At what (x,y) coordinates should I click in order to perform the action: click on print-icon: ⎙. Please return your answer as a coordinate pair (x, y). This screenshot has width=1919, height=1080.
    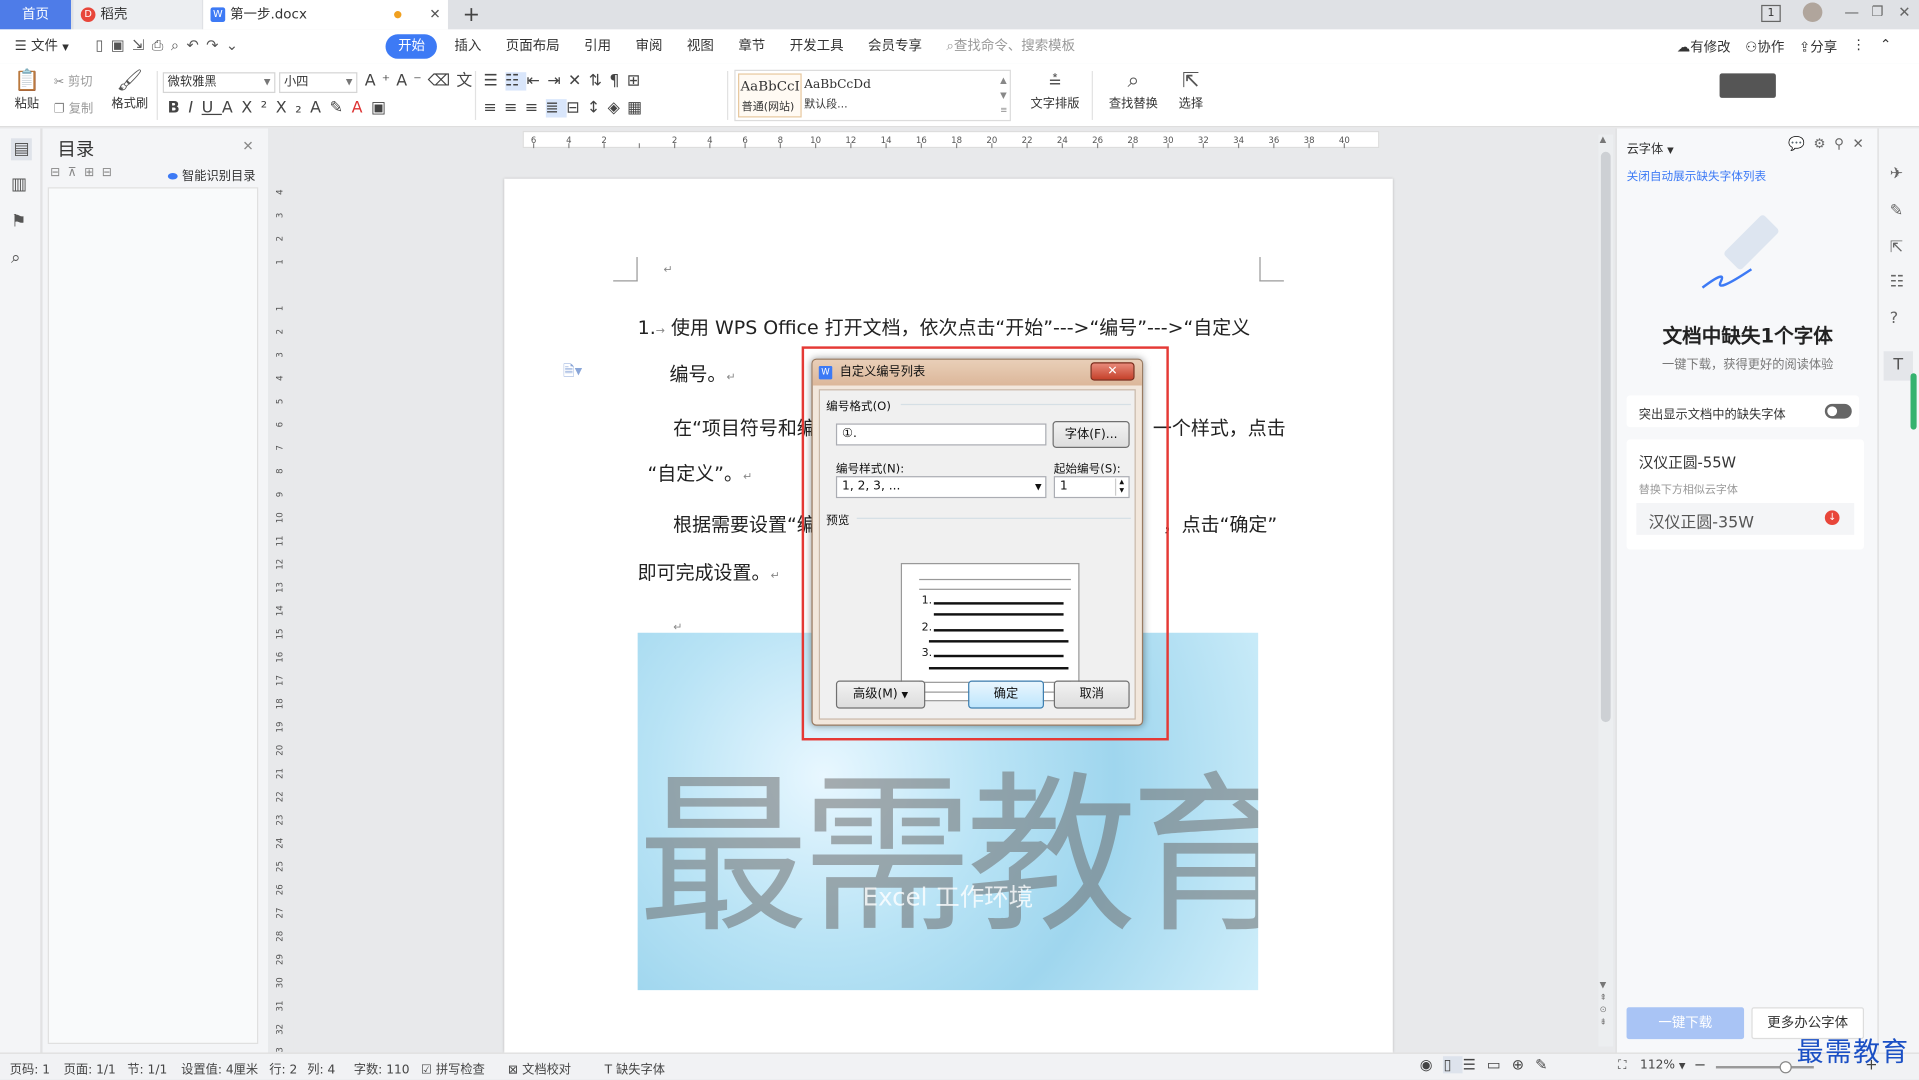
    Looking at the image, I should click on (161, 45).